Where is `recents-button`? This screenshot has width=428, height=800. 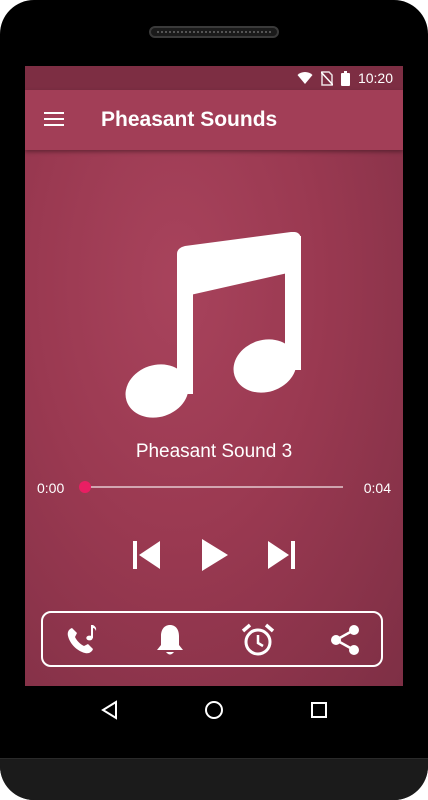
recents-button is located at coordinates (319, 710).